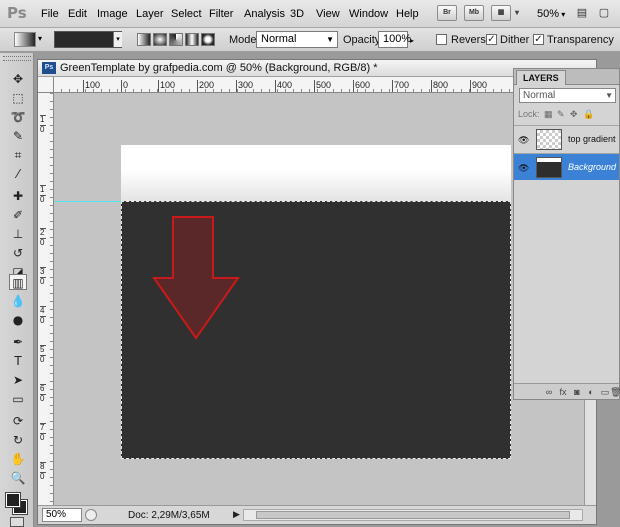 Image resolution: width=620 pixels, height=527 pixels. I want to click on horizontal-scrollbar, so click(413, 515).